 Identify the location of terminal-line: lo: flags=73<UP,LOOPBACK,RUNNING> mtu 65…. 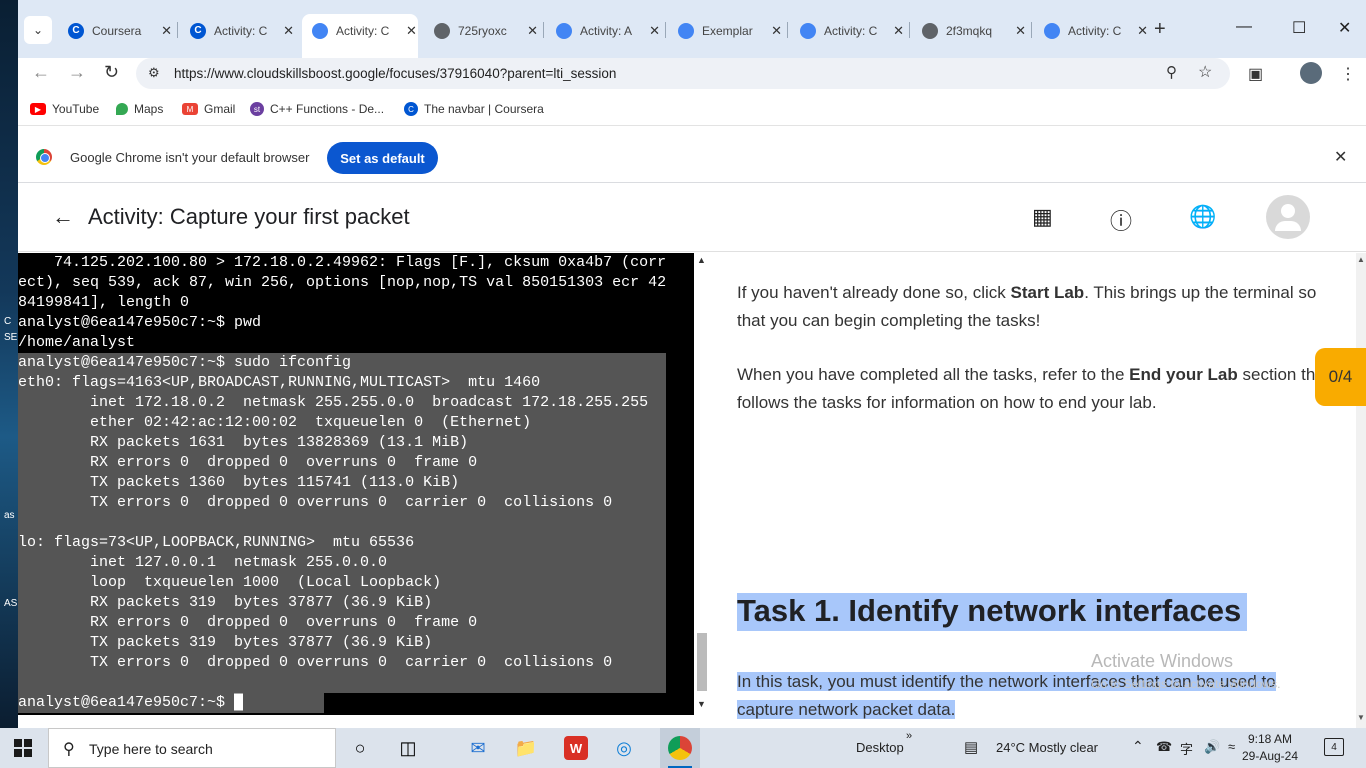
(342, 543).